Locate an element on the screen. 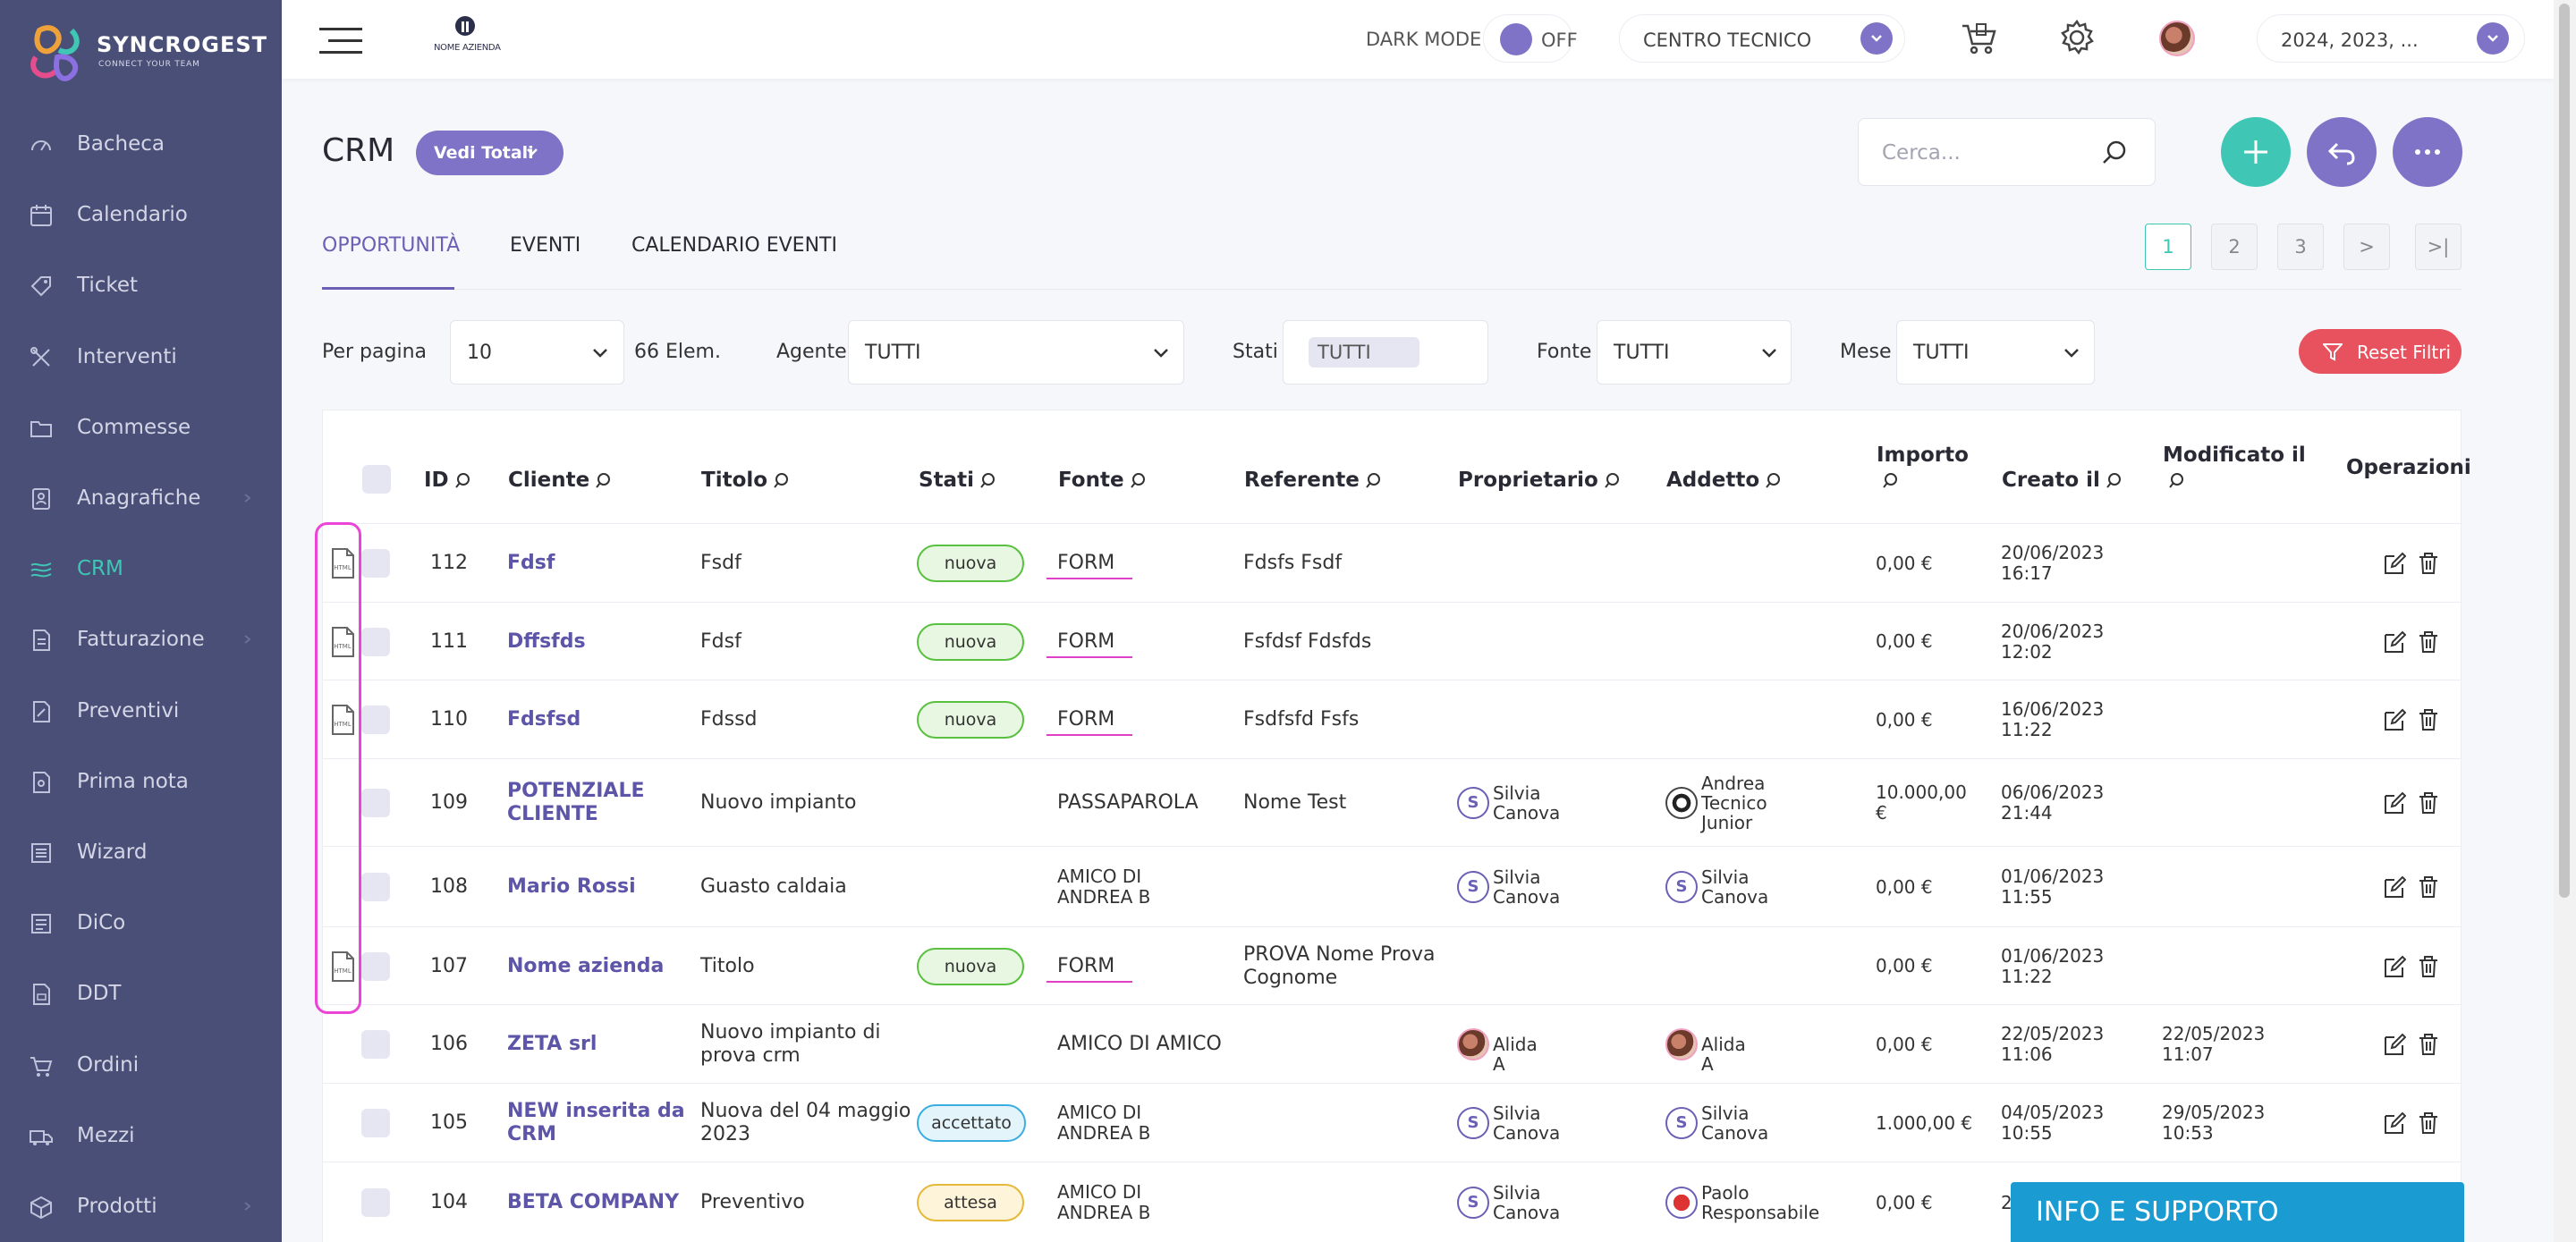  sidebar-item-fatturazione: Fatturazione is located at coordinates (141, 640).